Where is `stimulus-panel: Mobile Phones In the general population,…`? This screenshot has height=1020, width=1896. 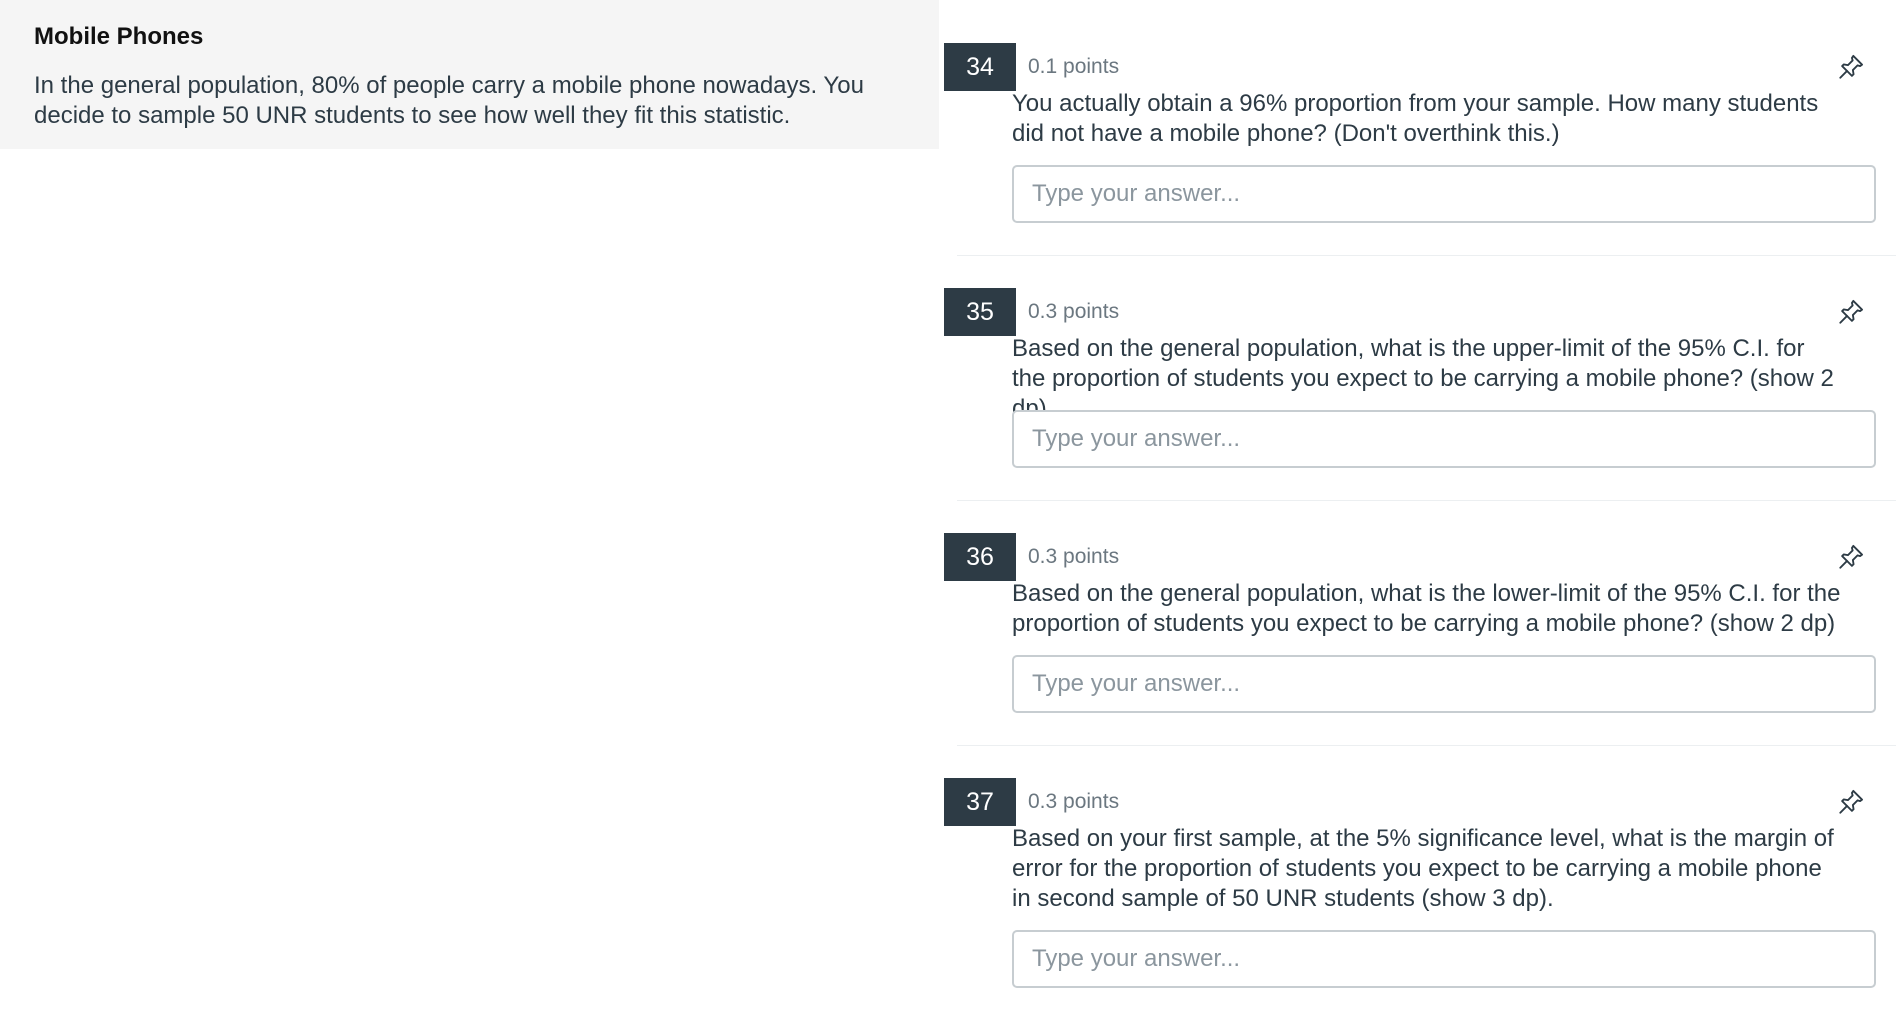 stimulus-panel: Mobile Phones In the general population,… is located at coordinates (469, 74).